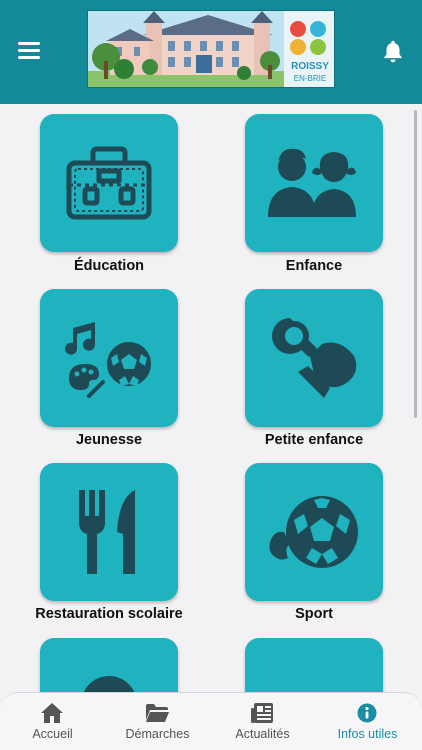 This screenshot has width=422, height=750. I want to click on tile-enfance, so click(314, 183).